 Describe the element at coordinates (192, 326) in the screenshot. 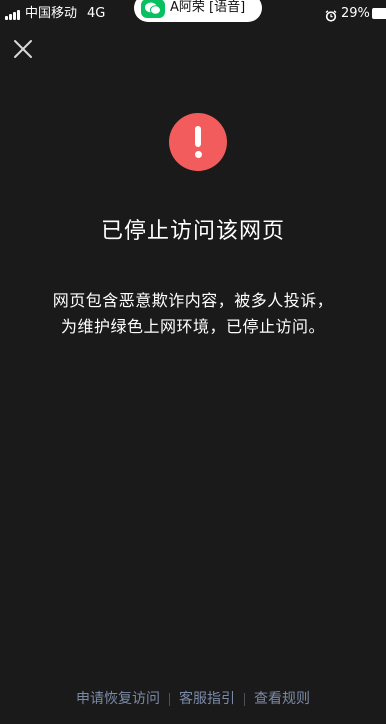

I see `warning-message-line: 为维护绿色上网环境，已停止访问。` at that location.